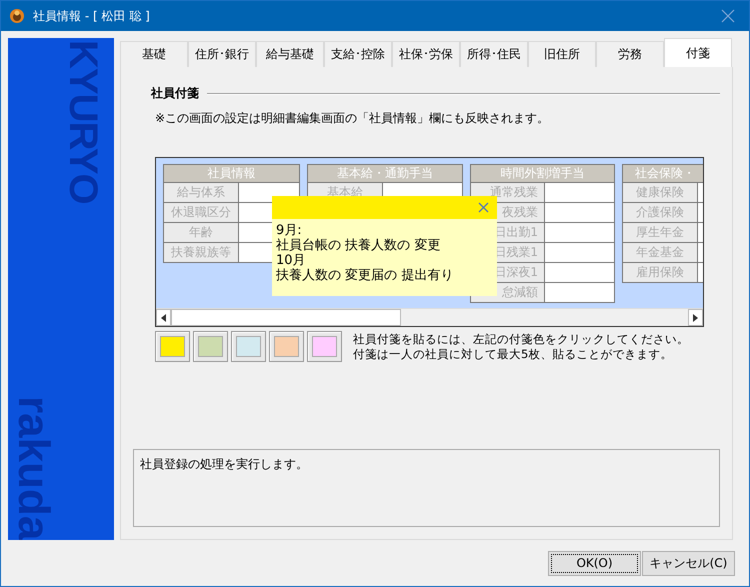 This screenshot has height=587, width=750. What do you see at coordinates (663, 174) in the screenshot?
I see `group-header: 社会保険・` at bounding box center [663, 174].